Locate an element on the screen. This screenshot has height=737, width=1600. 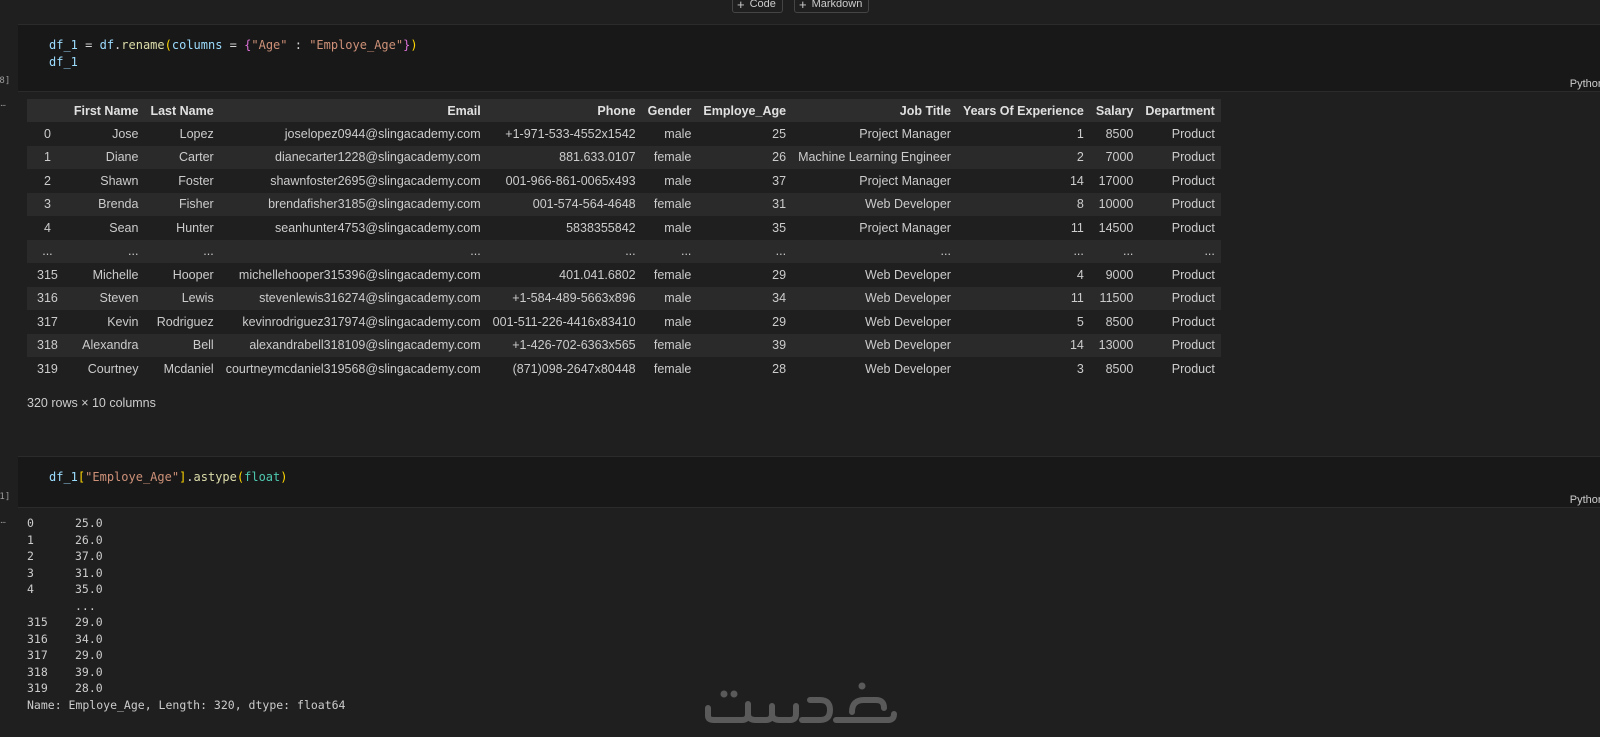
table-cell: 401.041.6802 is located at coordinates (564, 275).